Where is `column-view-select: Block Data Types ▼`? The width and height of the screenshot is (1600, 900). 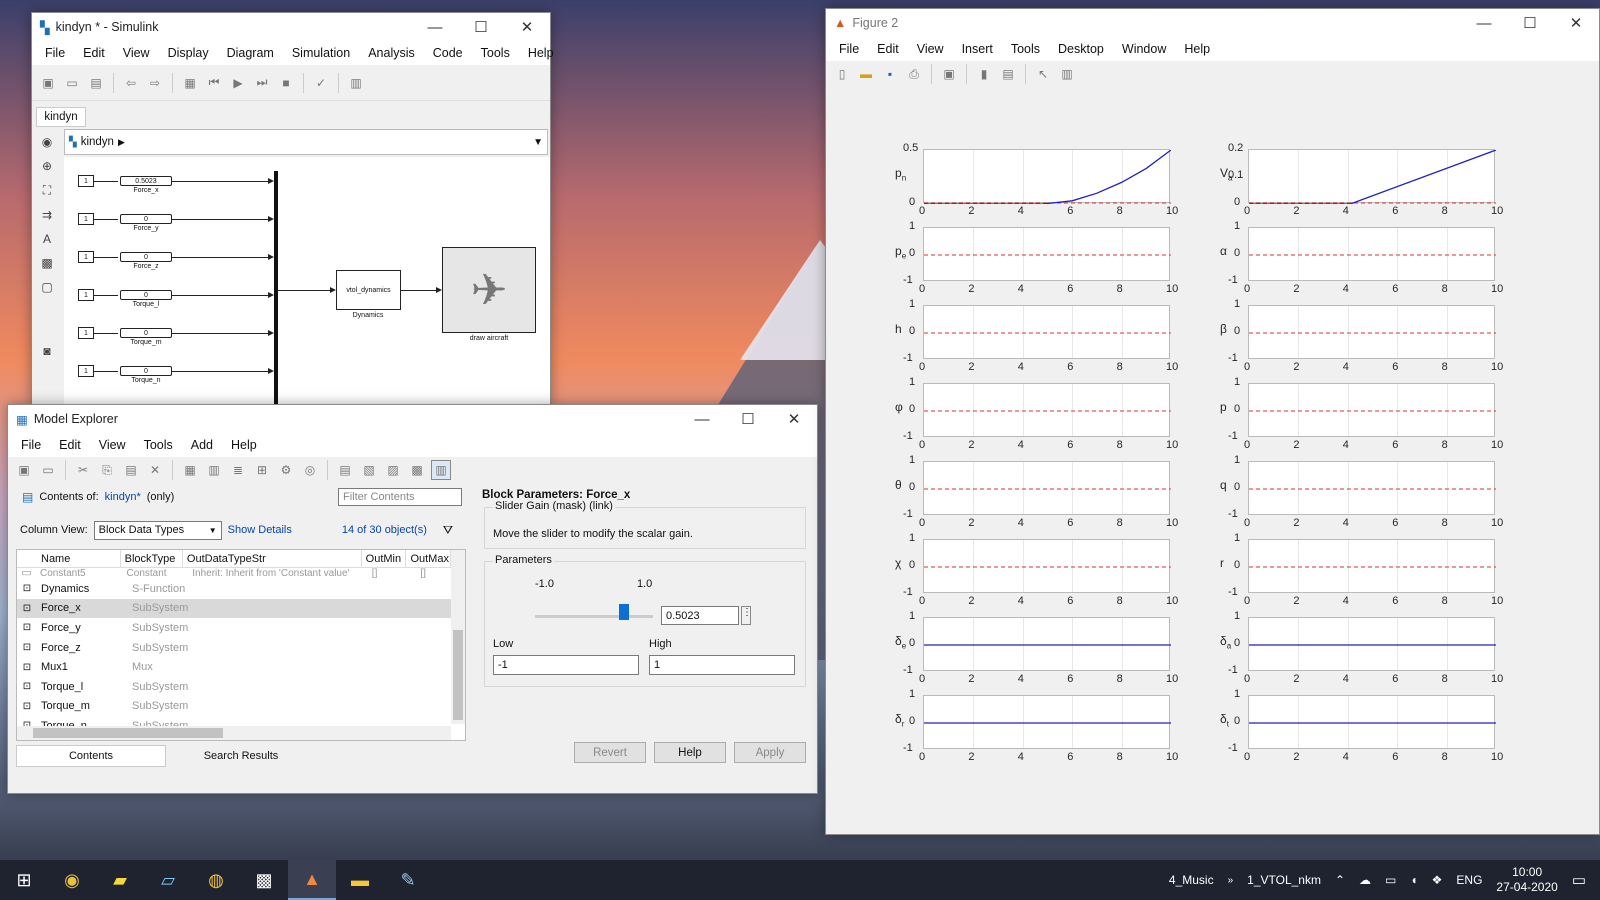
column-view-select: Block Data Types ▼ is located at coordinates (157, 530).